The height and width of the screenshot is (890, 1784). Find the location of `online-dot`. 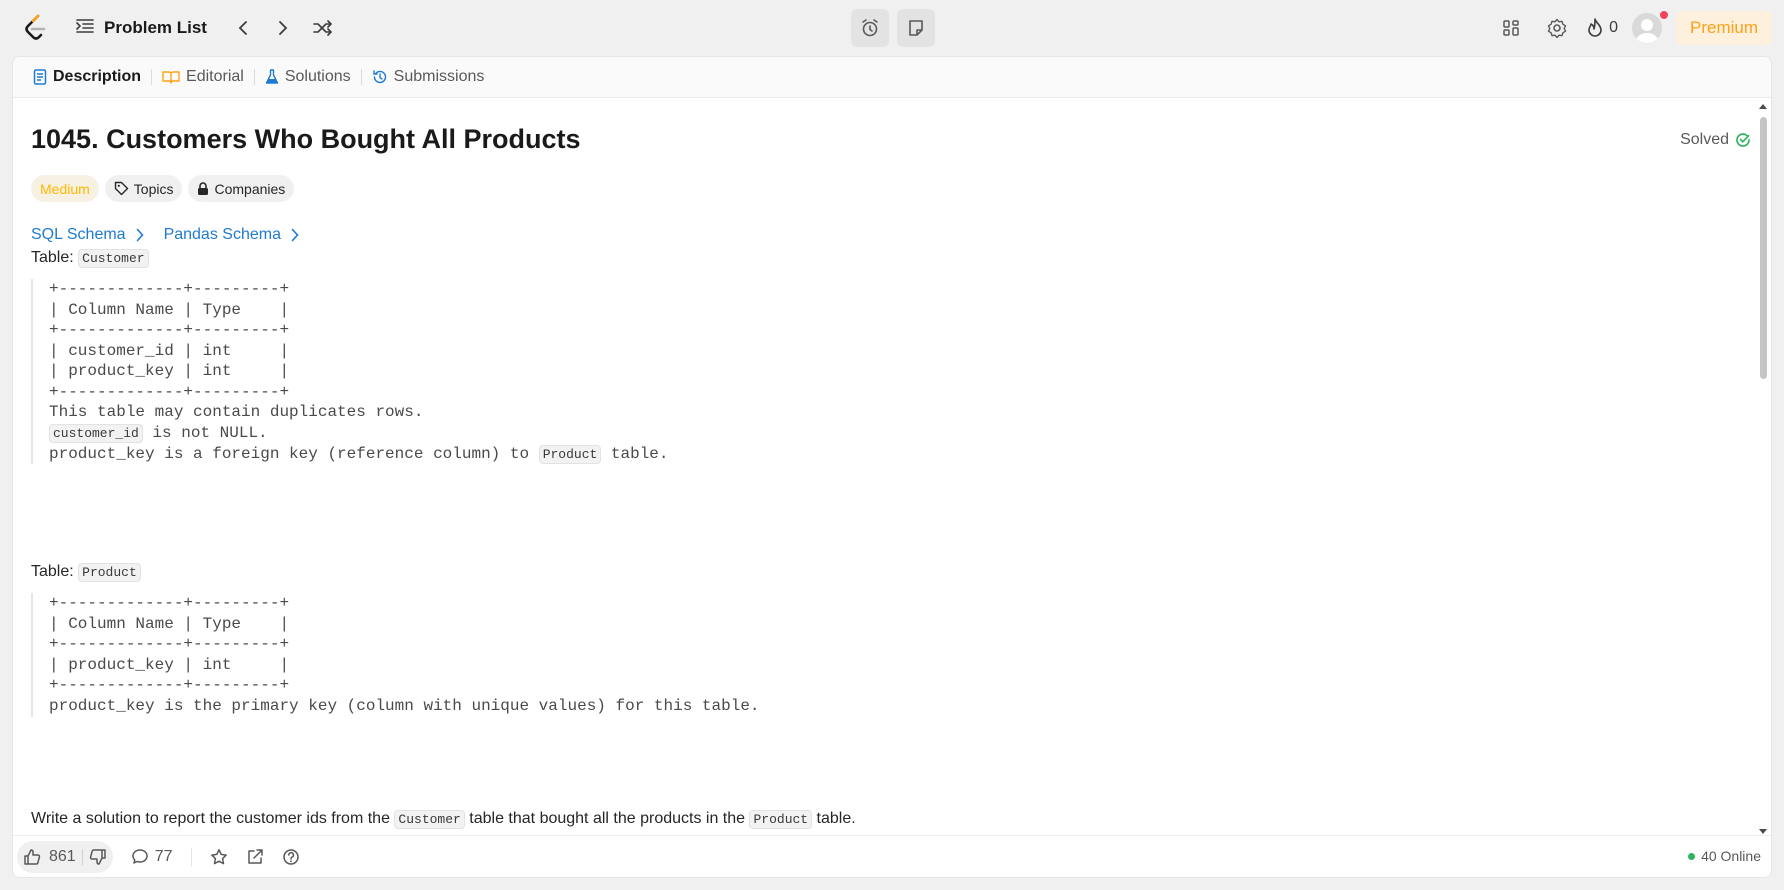

online-dot is located at coordinates (1692, 856).